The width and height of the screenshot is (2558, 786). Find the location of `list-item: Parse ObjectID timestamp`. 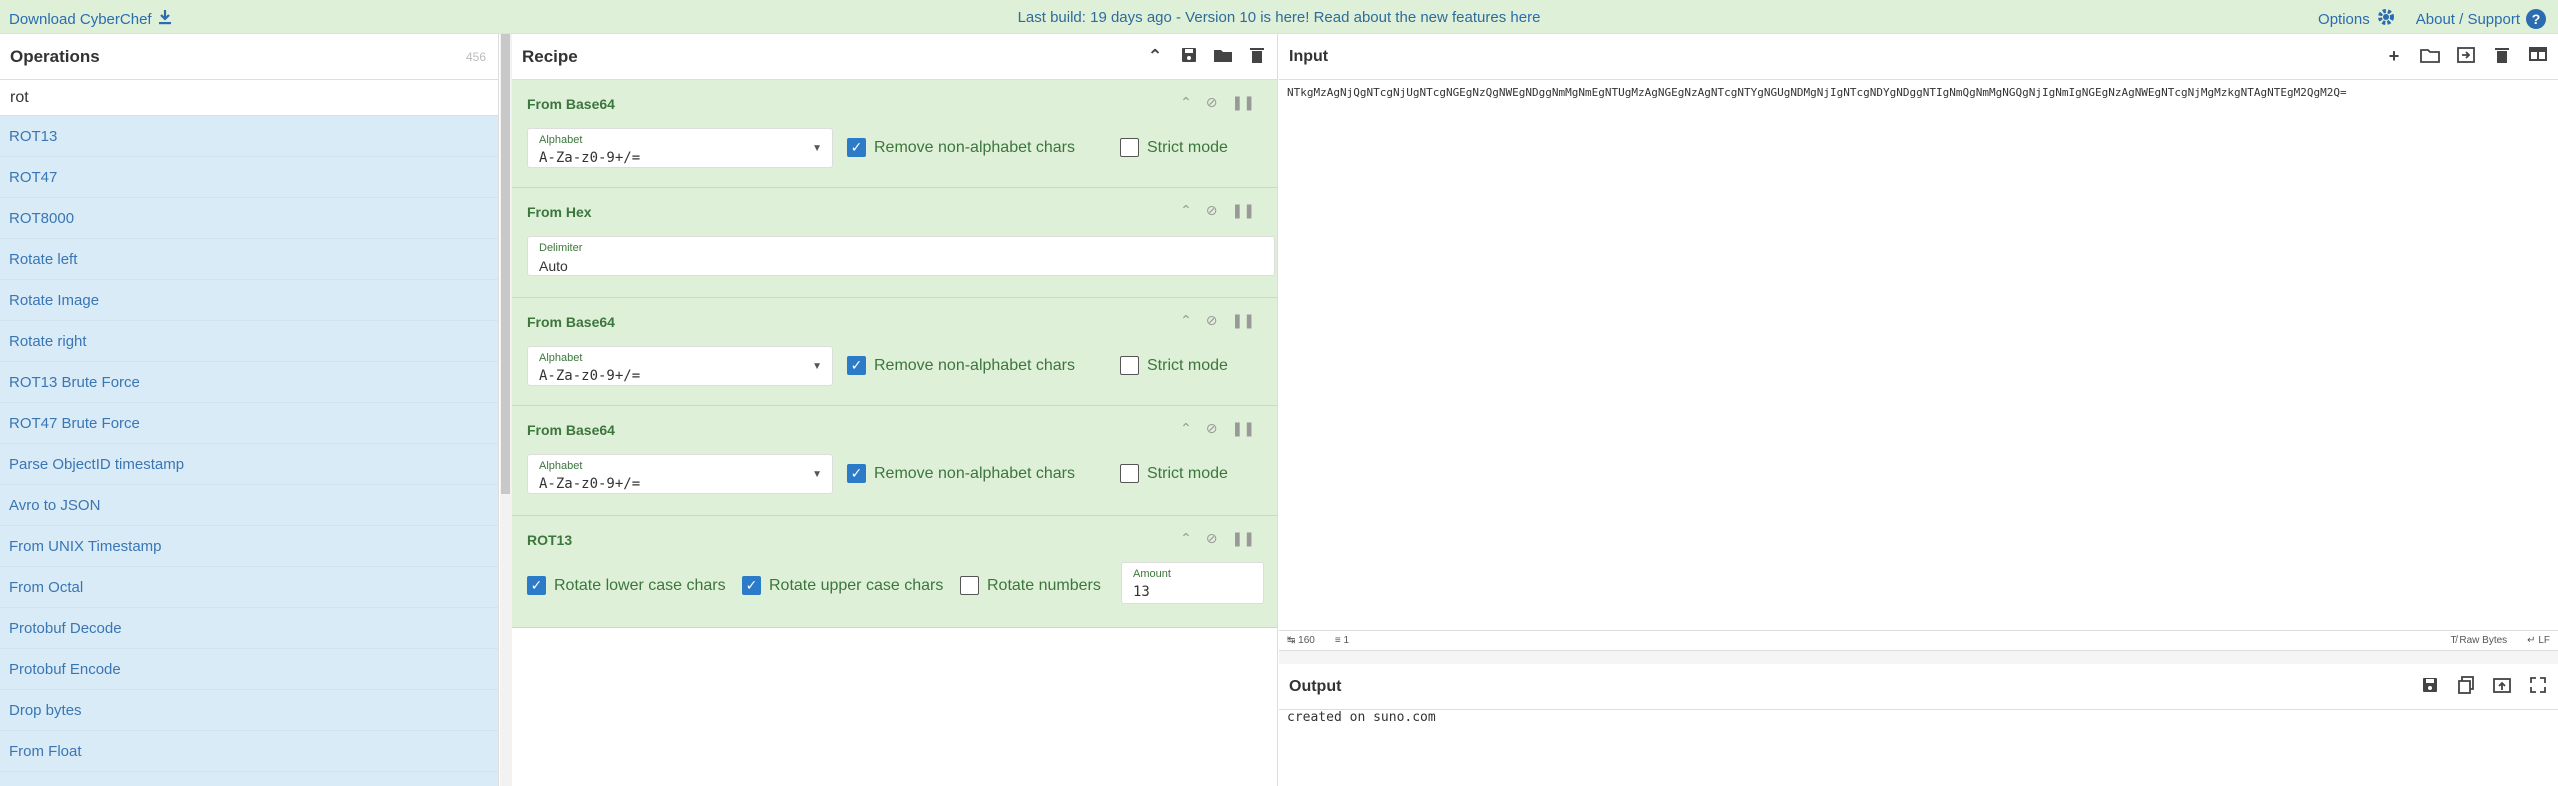

list-item: Parse ObjectID timestamp is located at coordinates (249, 464).